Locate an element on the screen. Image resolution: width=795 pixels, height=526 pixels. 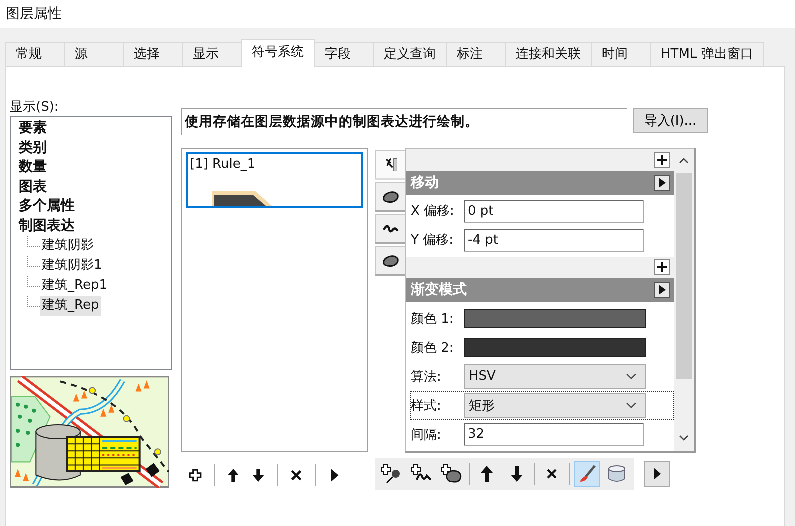
description-field: 使用存储在图层数据源中的制图表达进行绘制。 is located at coordinates (404, 121).